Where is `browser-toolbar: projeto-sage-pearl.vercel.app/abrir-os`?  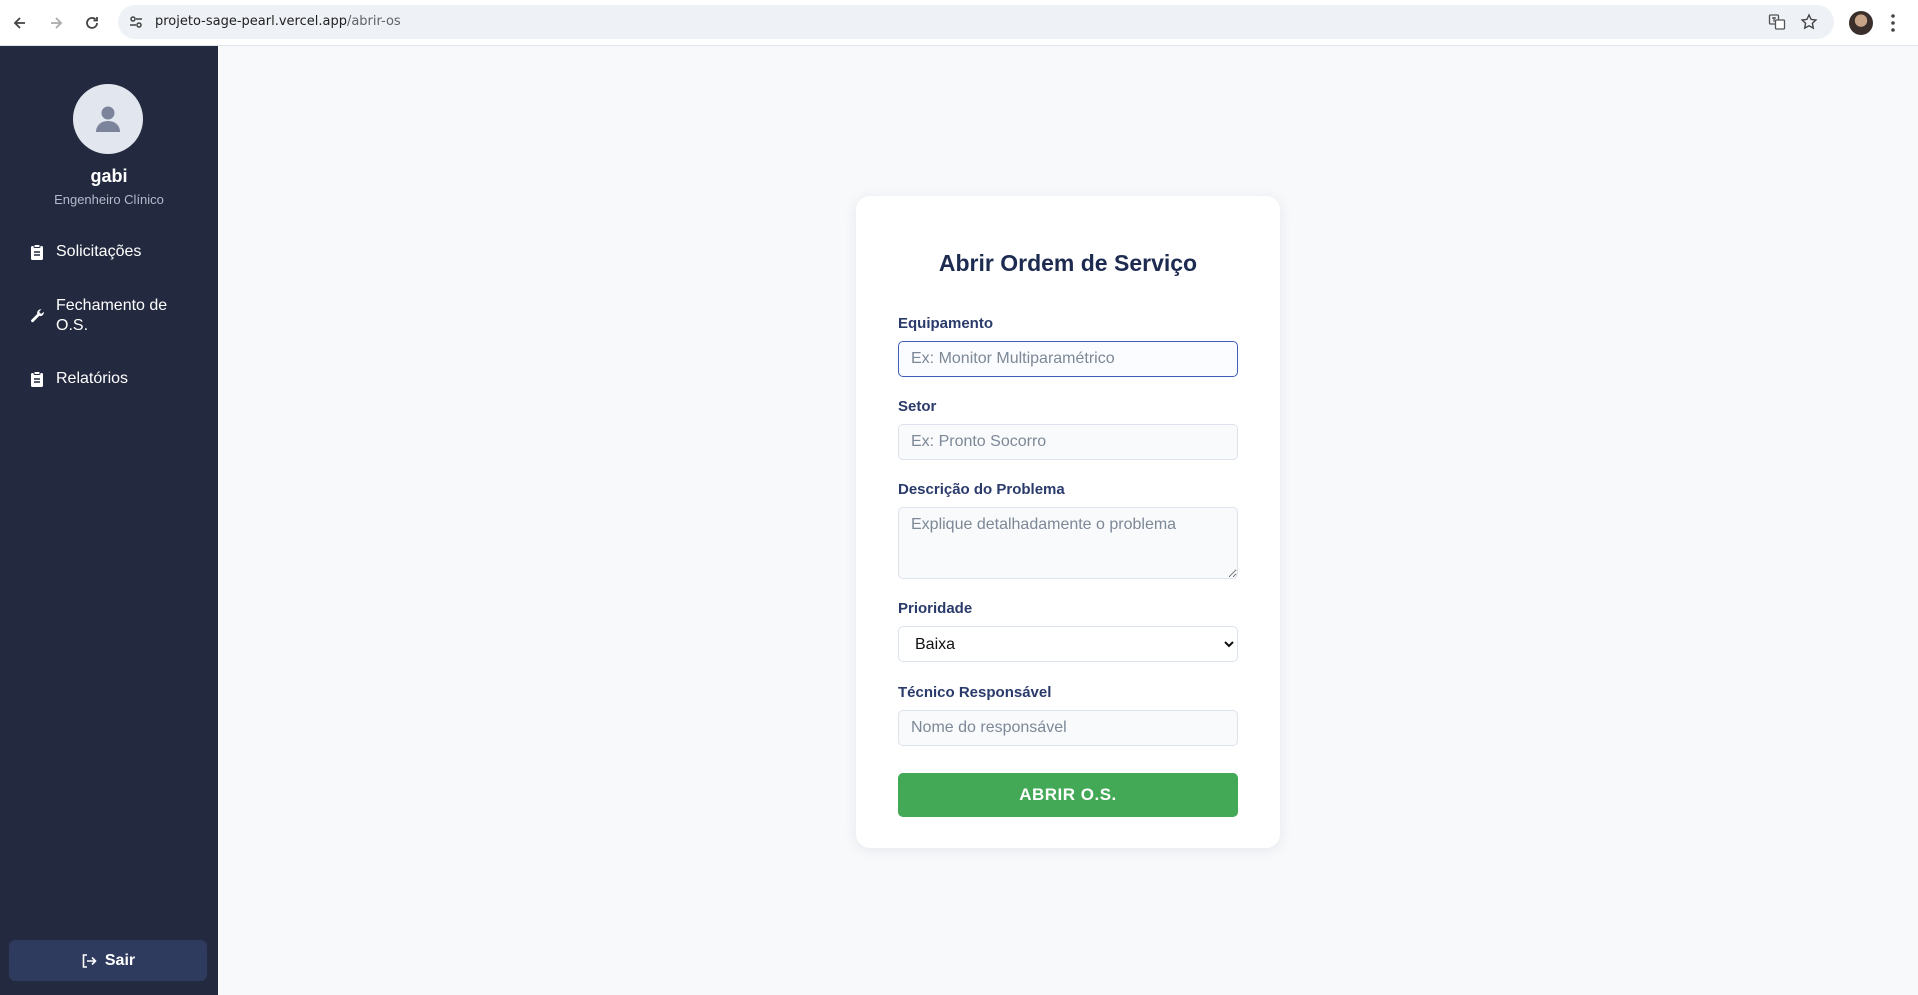 browser-toolbar: projeto-sage-pearl.vercel.app/abrir-os is located at coordinates (959, 23).